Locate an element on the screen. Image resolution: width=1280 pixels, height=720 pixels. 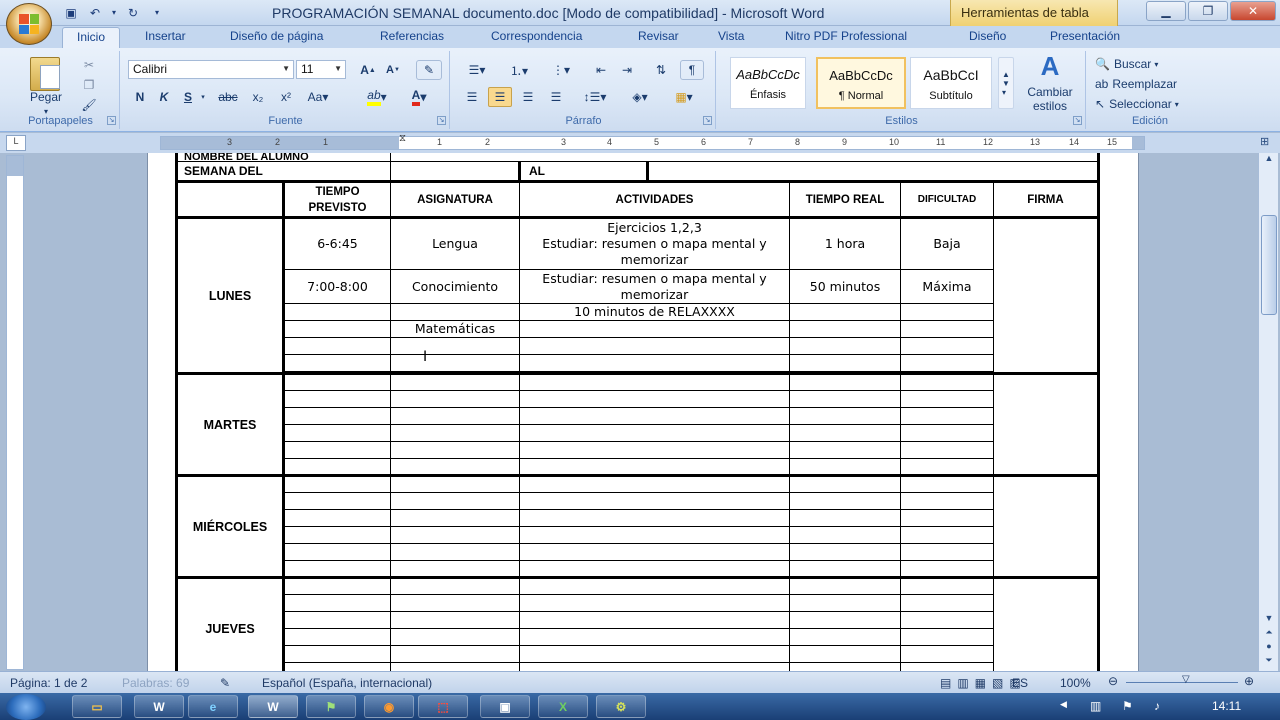
underline-dropdown-icon: ▾ is located at coordinates (203, 97).